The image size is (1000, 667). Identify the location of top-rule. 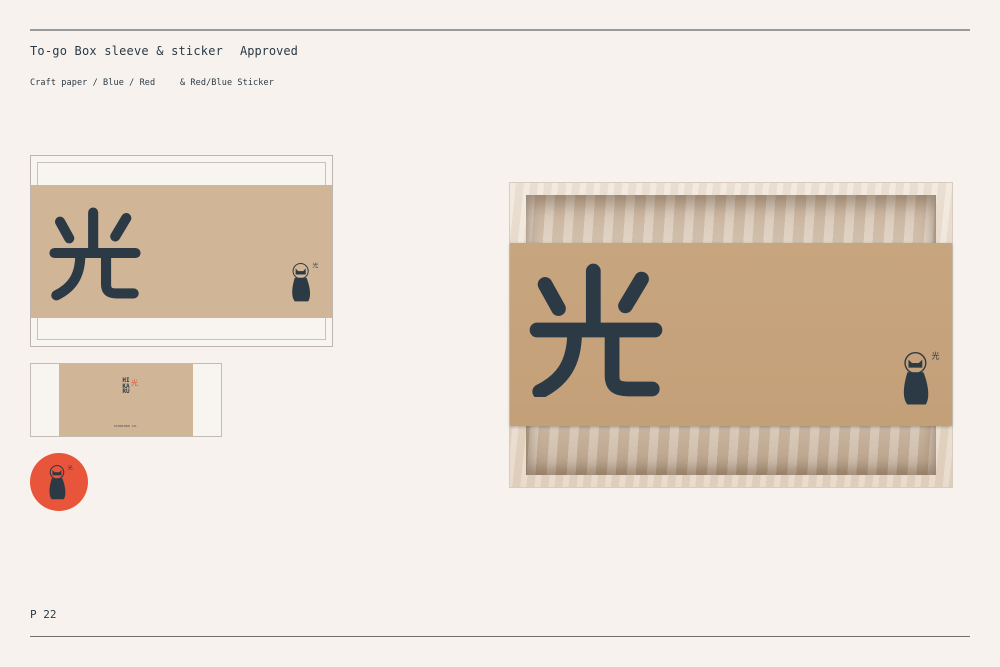
(500, 30).